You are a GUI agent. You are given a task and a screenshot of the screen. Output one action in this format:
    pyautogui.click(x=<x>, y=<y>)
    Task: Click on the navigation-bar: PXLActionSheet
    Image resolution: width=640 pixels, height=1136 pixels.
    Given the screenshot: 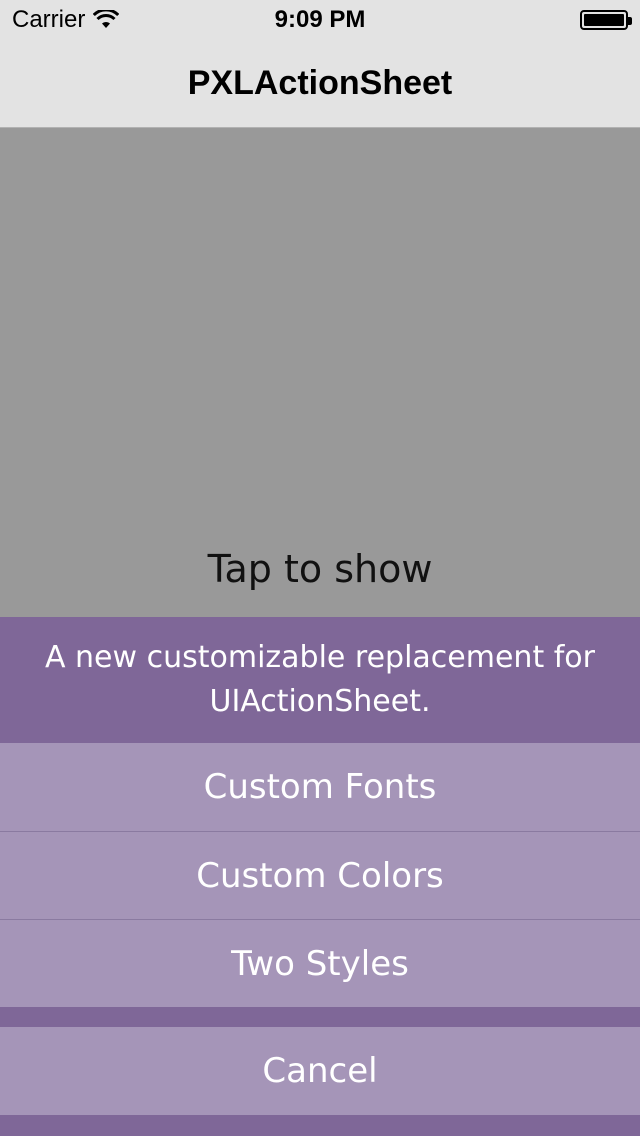 What is the action you would take?
    pyautogui.click(x=320, y=84)
    